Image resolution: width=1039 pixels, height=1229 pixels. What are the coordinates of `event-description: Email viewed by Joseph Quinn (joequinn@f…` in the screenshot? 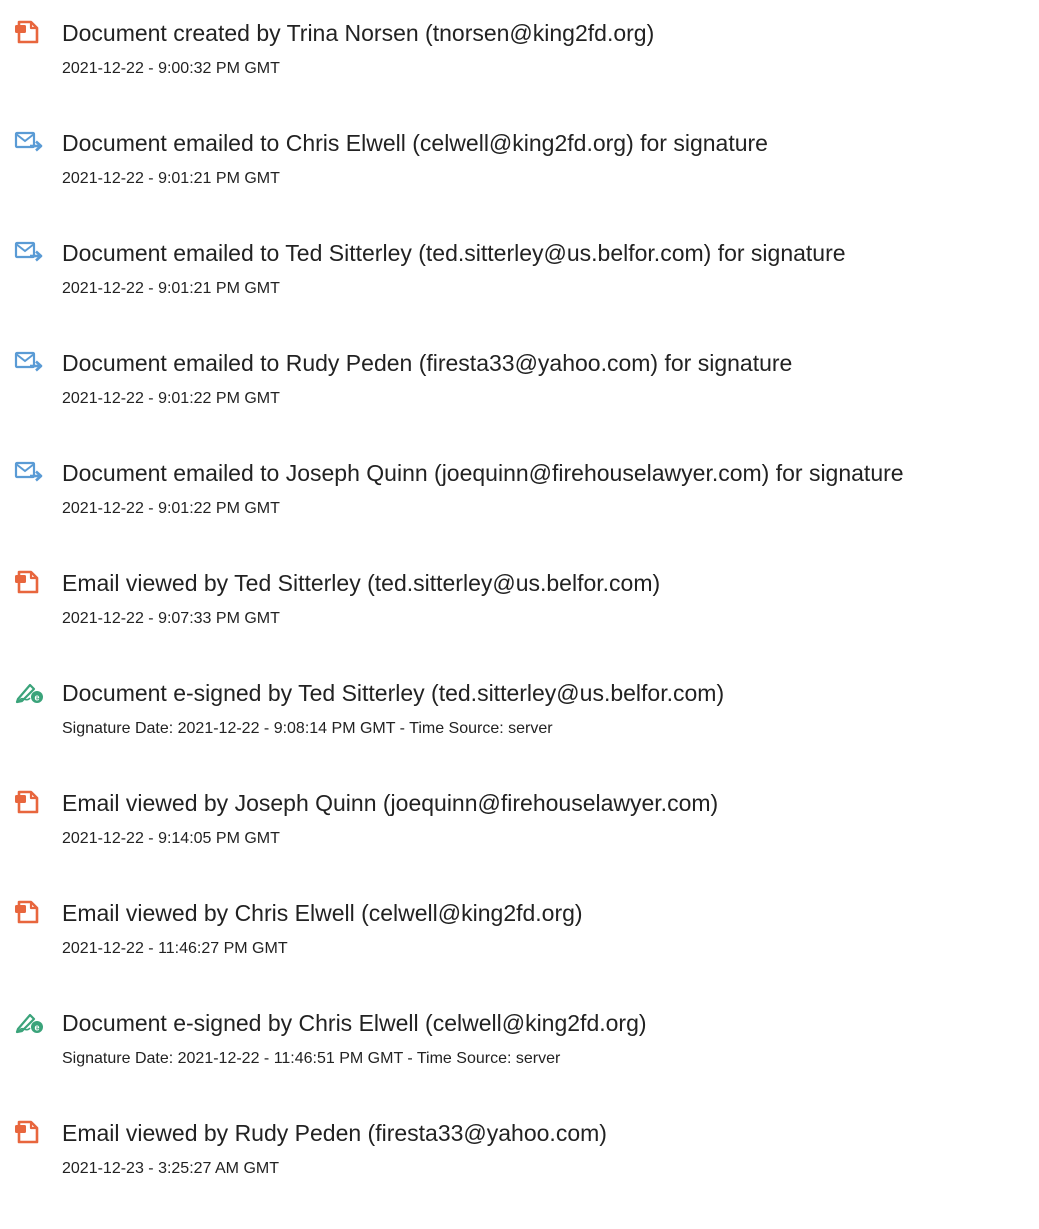 It's located at (390, 803).